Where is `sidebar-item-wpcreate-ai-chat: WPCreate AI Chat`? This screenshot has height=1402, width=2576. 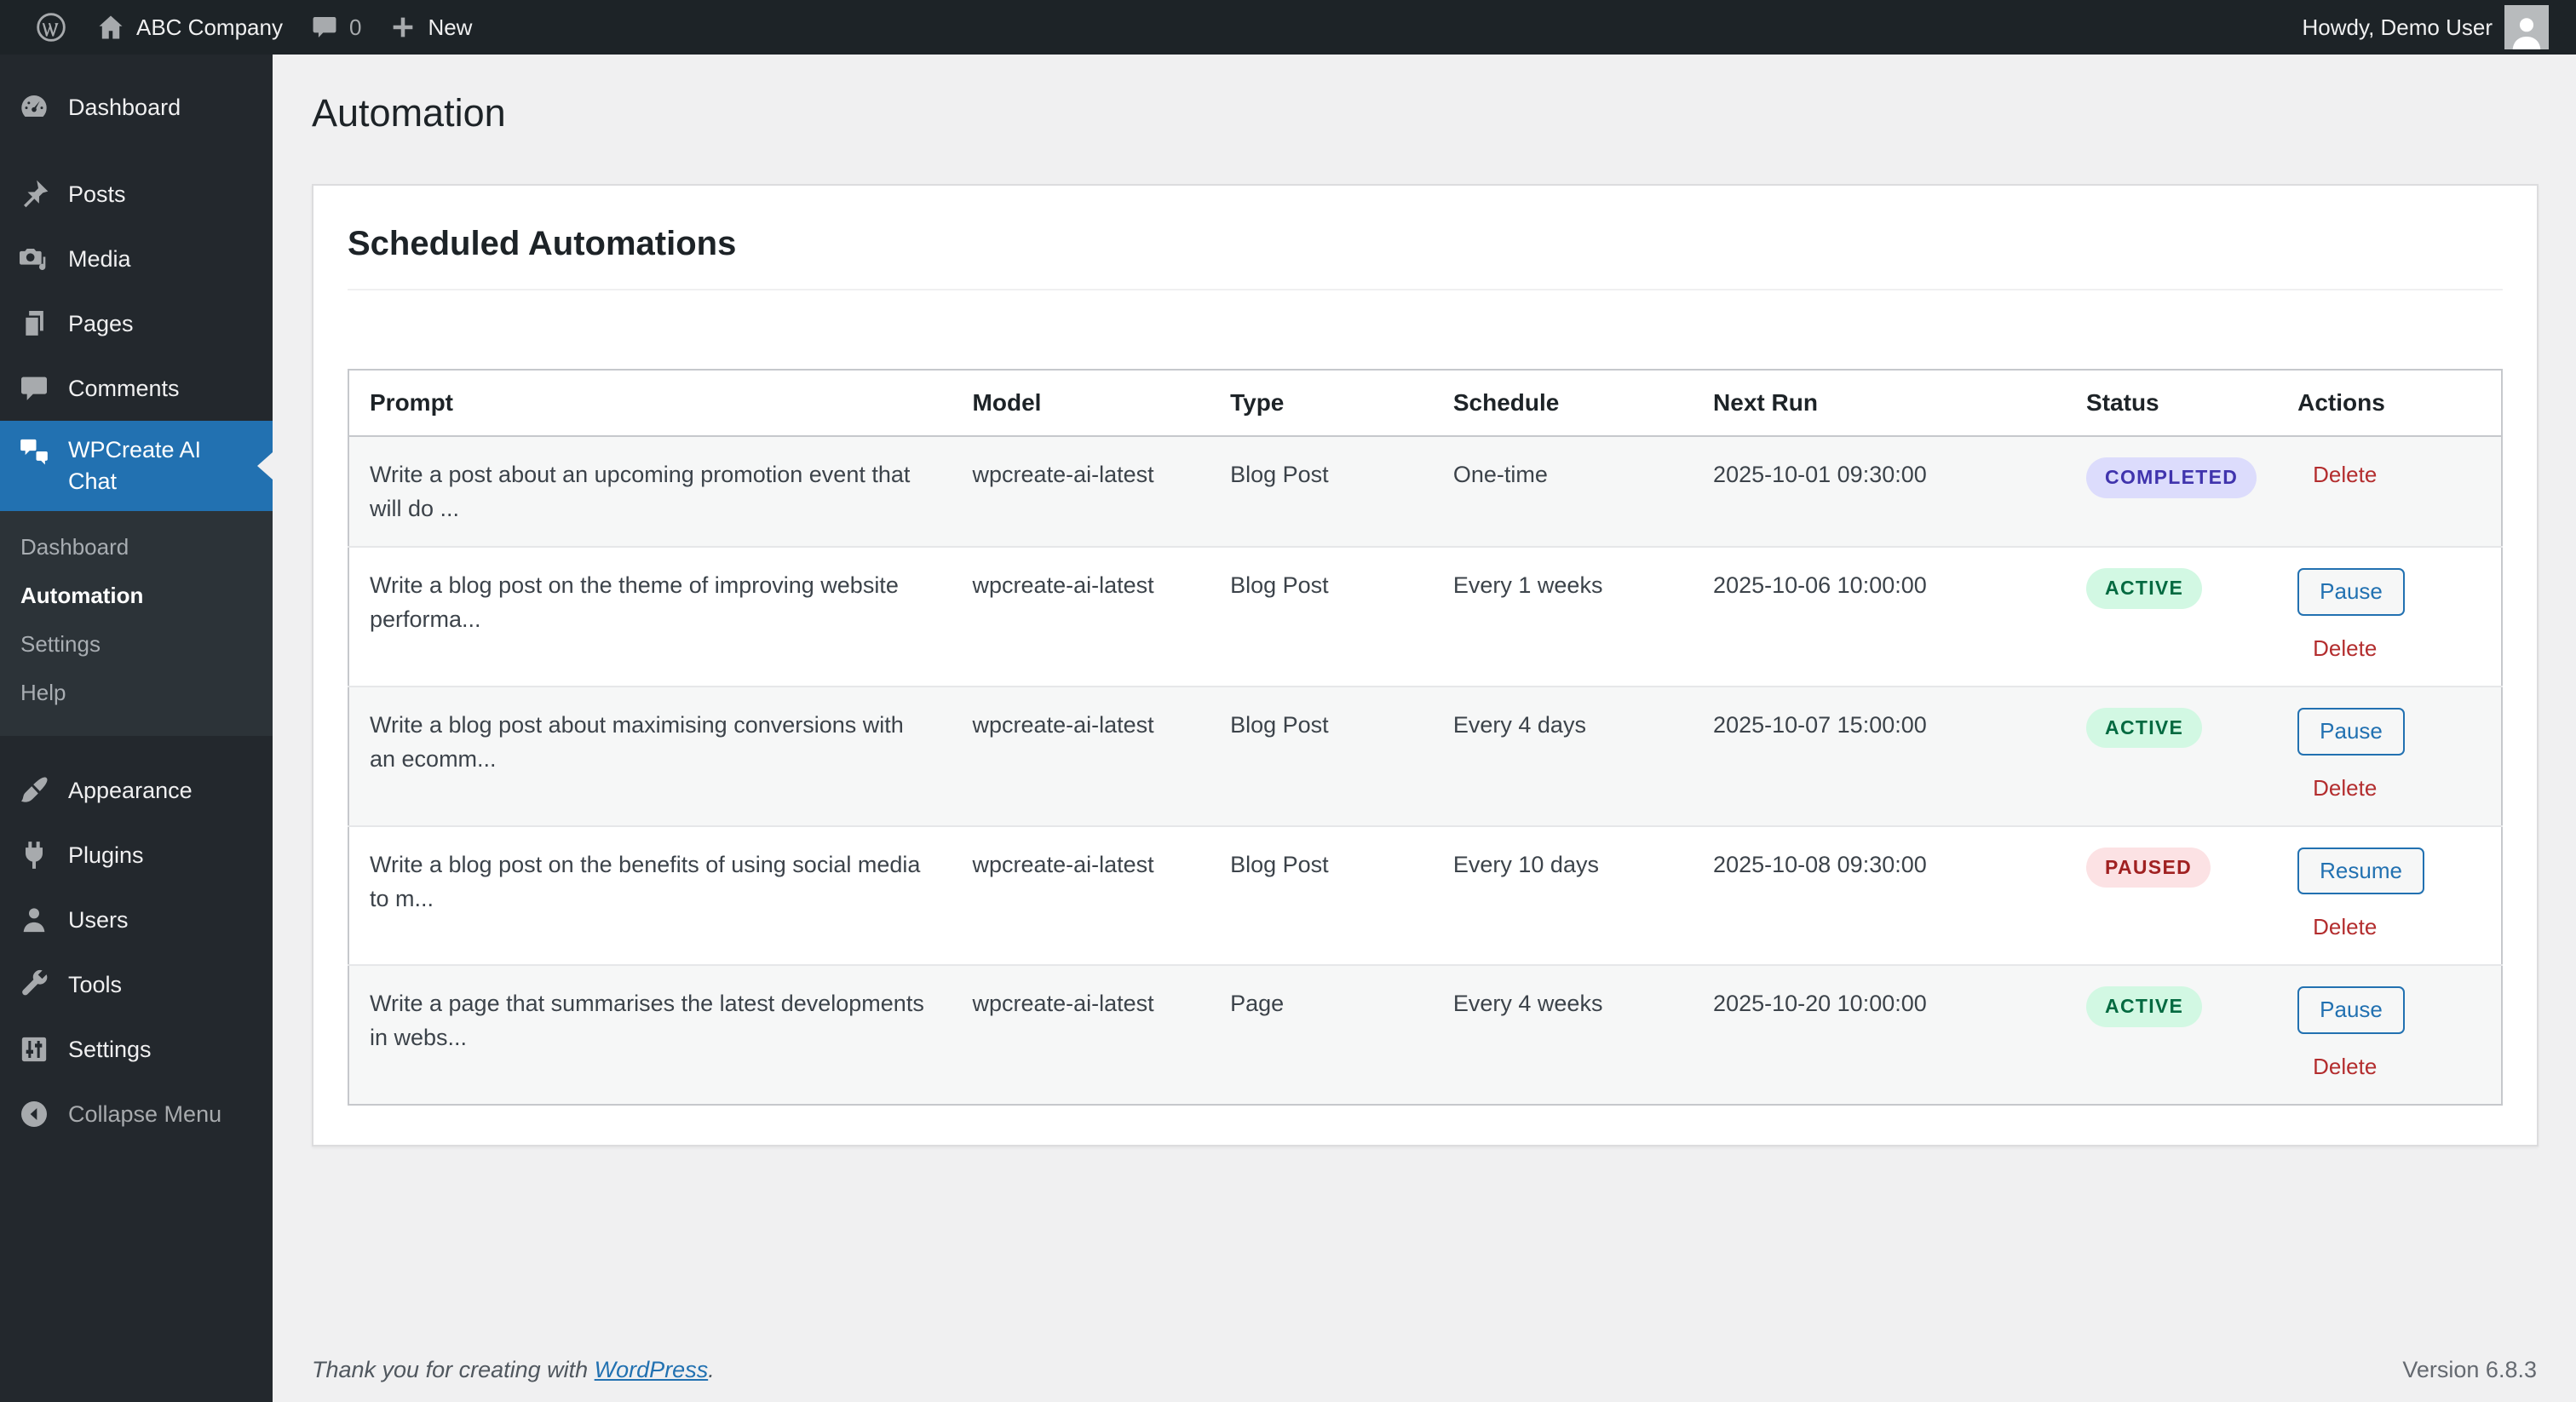 sidebar-item-wpcreate-ai-chat: WPCreate AI Chat is located at coordinates (136, 466).